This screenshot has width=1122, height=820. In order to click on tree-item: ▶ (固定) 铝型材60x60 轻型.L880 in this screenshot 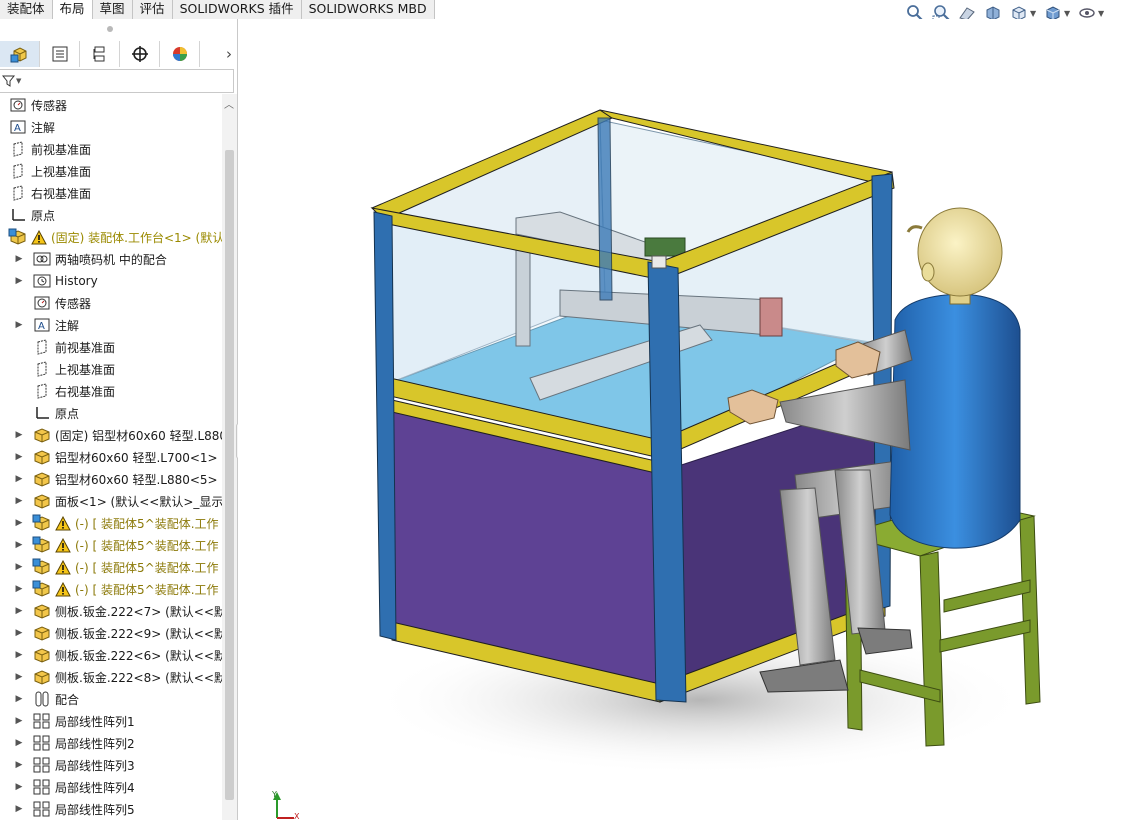, I will do `click(111, 435)`.